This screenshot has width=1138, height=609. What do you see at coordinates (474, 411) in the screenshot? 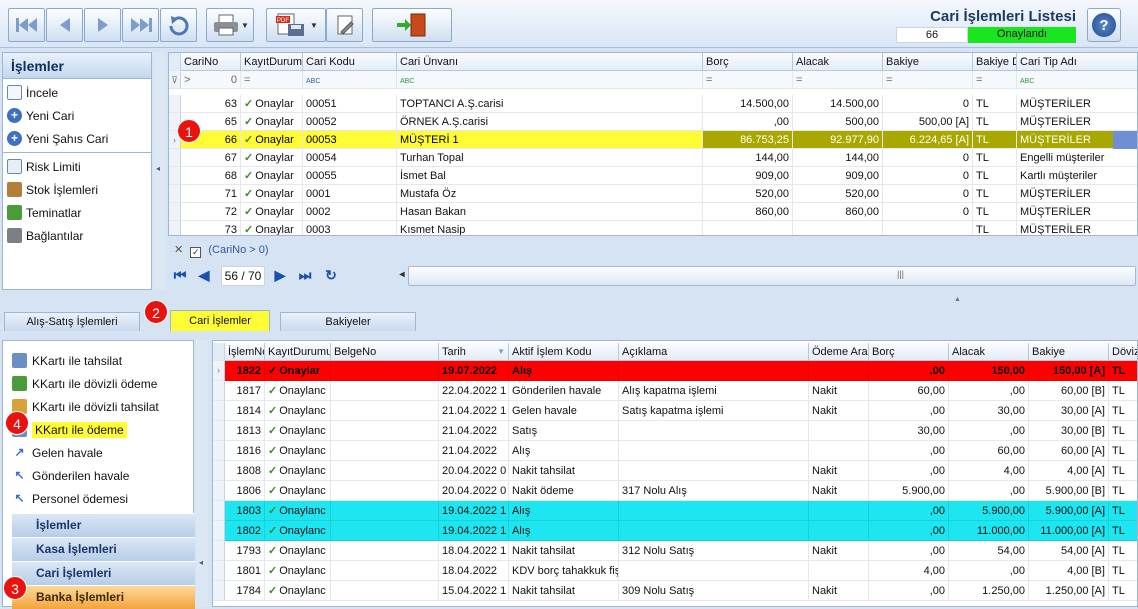
I see `cell-tarih: 21.04.2022 1` at bounding box center [474, 411].